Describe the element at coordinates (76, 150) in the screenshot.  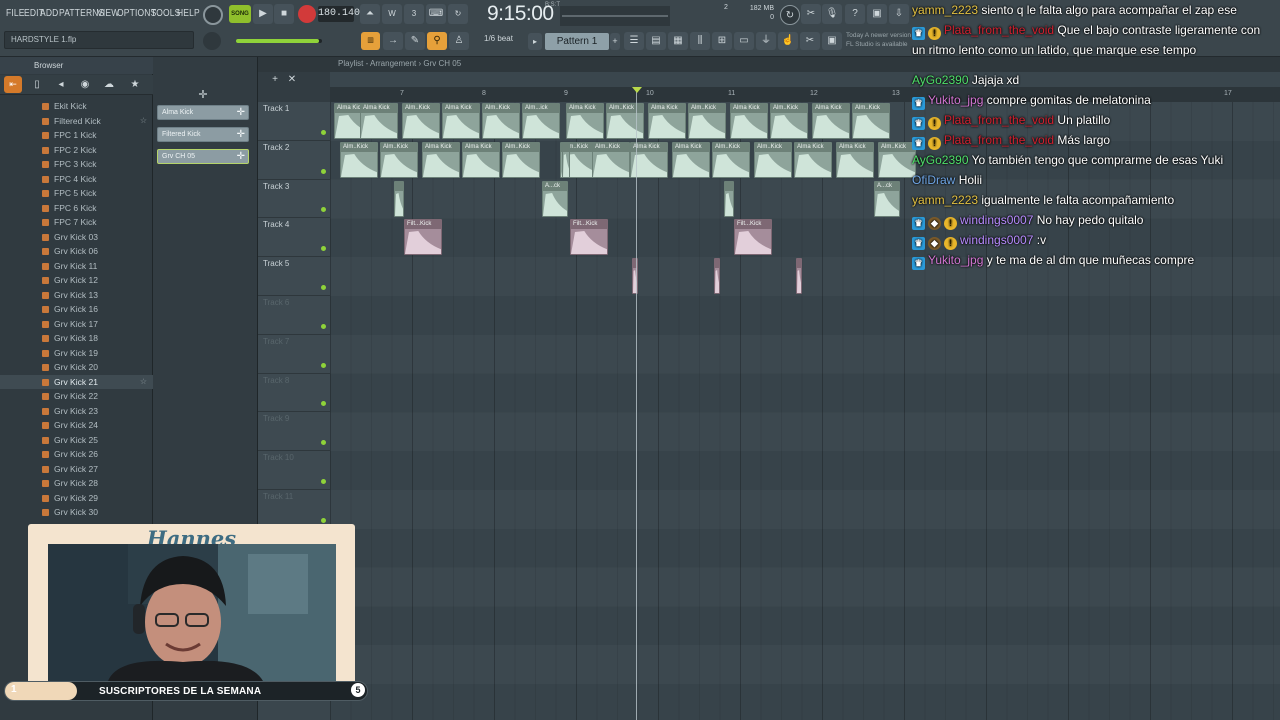
I see `browser-item: FPC 2 Kick` at that location.